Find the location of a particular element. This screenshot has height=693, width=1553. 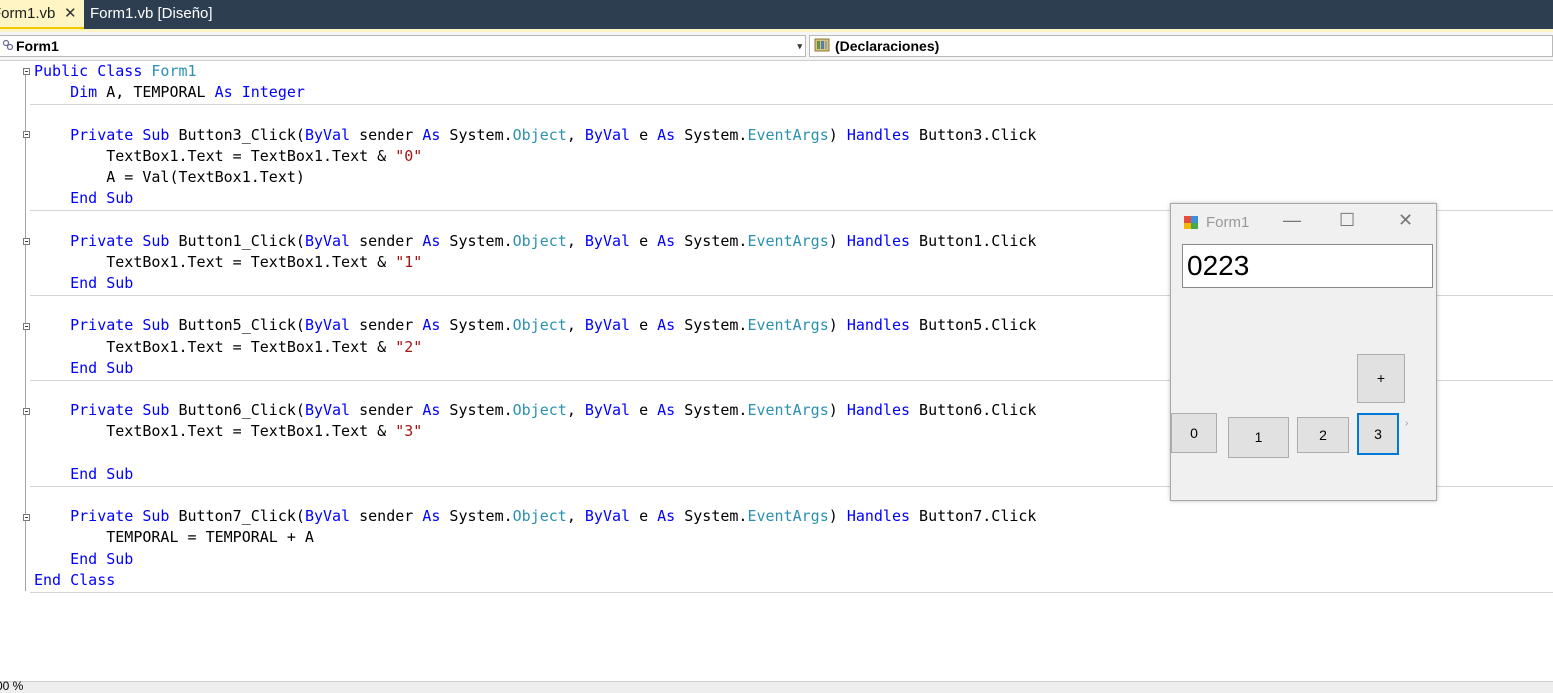

tab-form1-vb: Form1.vb ✕ is located at coordinates (42, 14).